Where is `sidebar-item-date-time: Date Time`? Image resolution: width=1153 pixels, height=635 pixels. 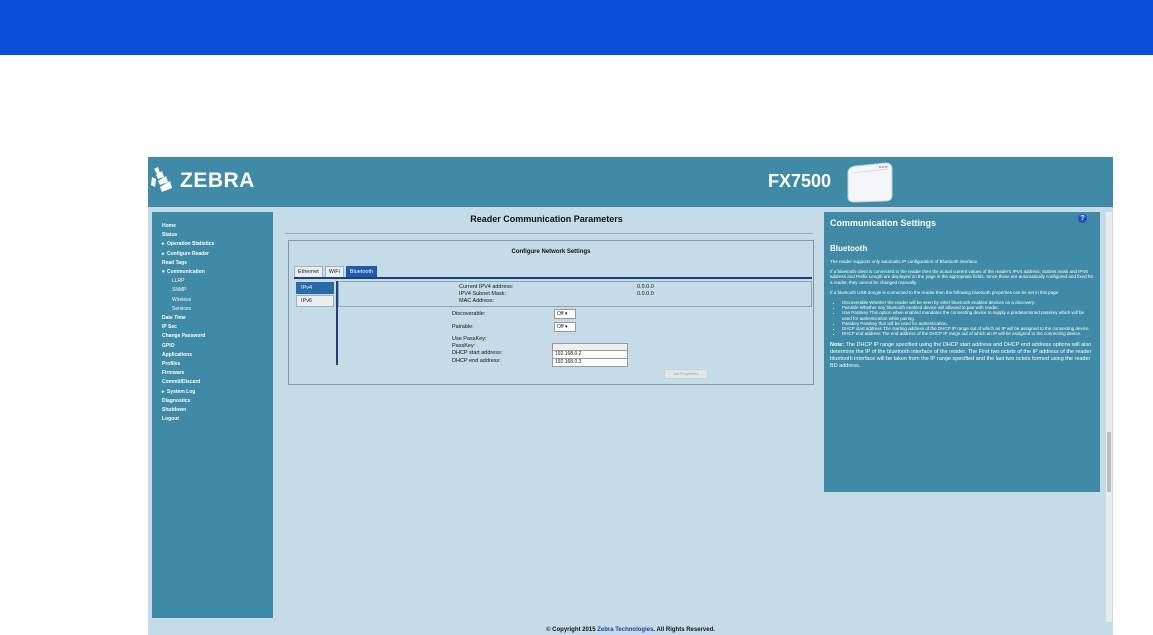 sidebar-item-date-time: Date Time is located at coordinates (212, 318).